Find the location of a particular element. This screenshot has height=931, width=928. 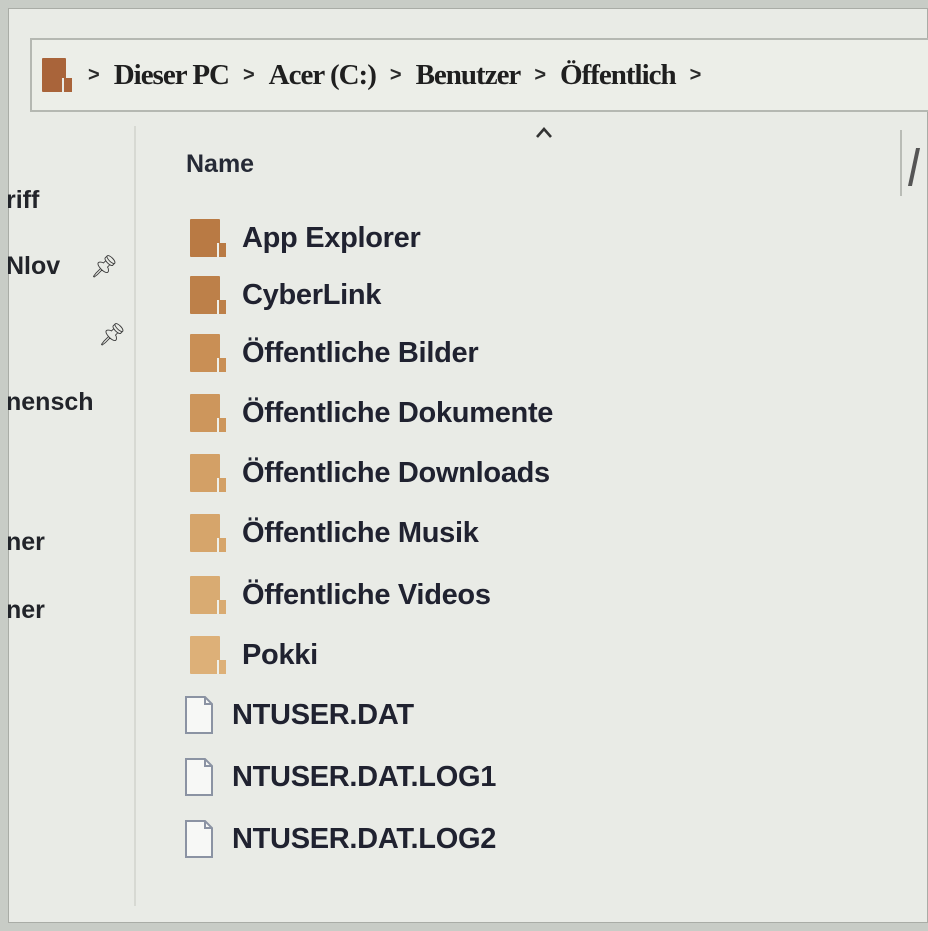

file-name-label: NTUSER.DAT is located at coordinates (323, 714).